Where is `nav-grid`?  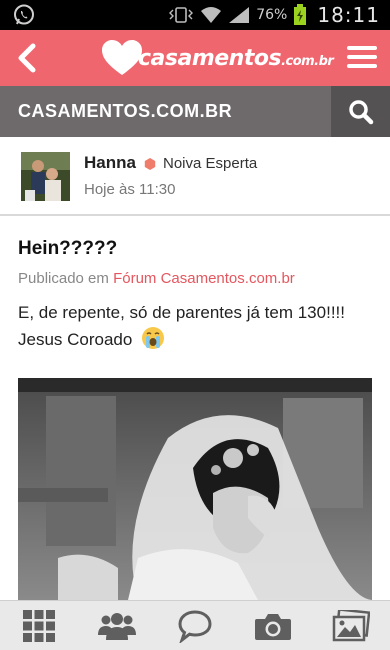
nav-grid is located at coordinates (39, 626).